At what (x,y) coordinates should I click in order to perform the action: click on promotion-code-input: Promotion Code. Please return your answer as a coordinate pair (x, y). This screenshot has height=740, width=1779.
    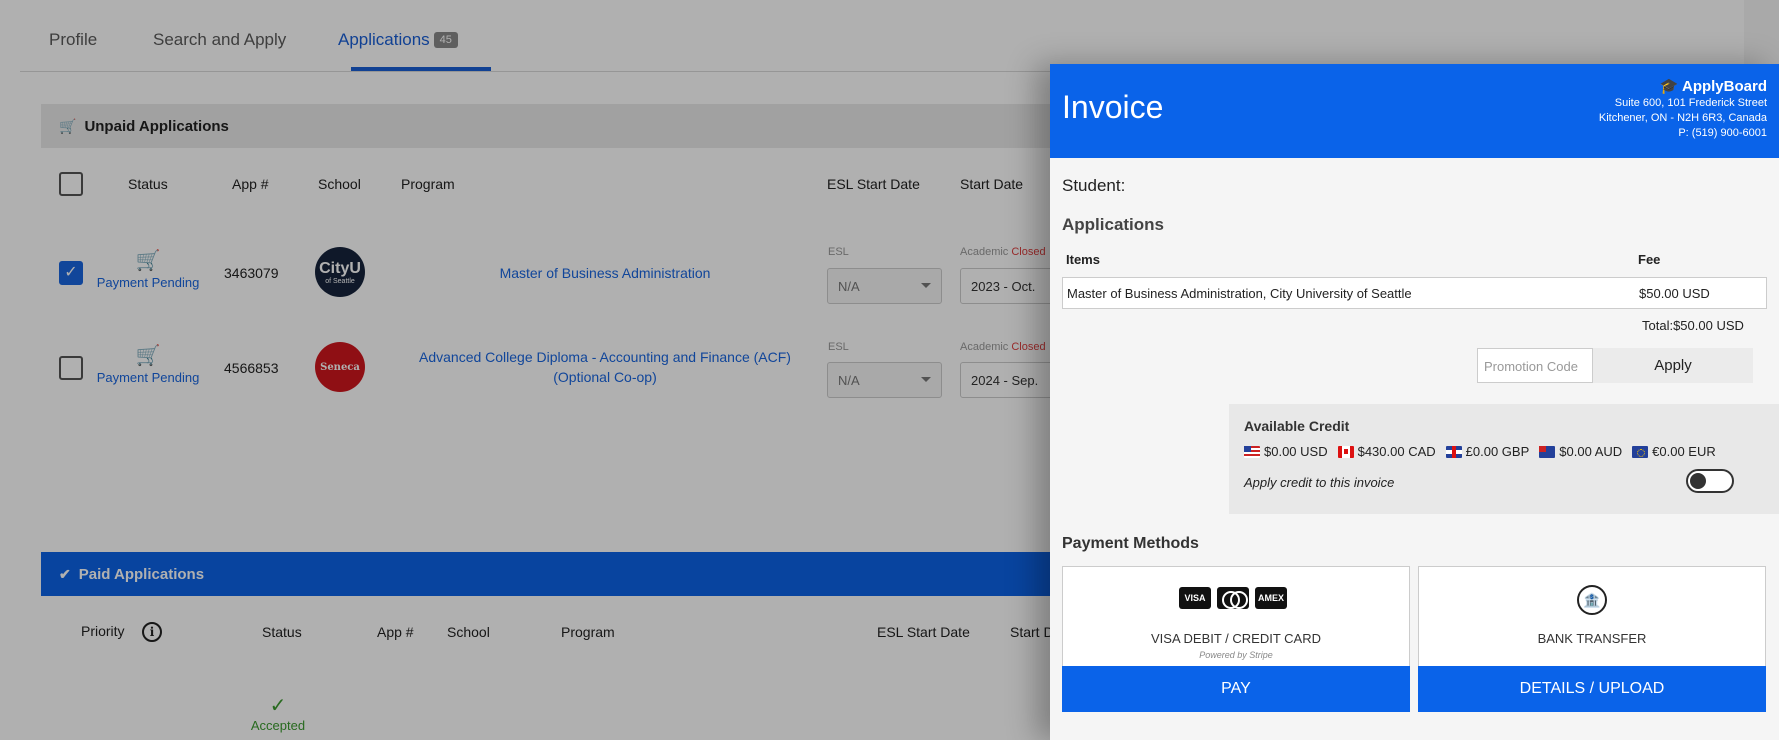
    Looking at the image, I should click on (1535, 365).